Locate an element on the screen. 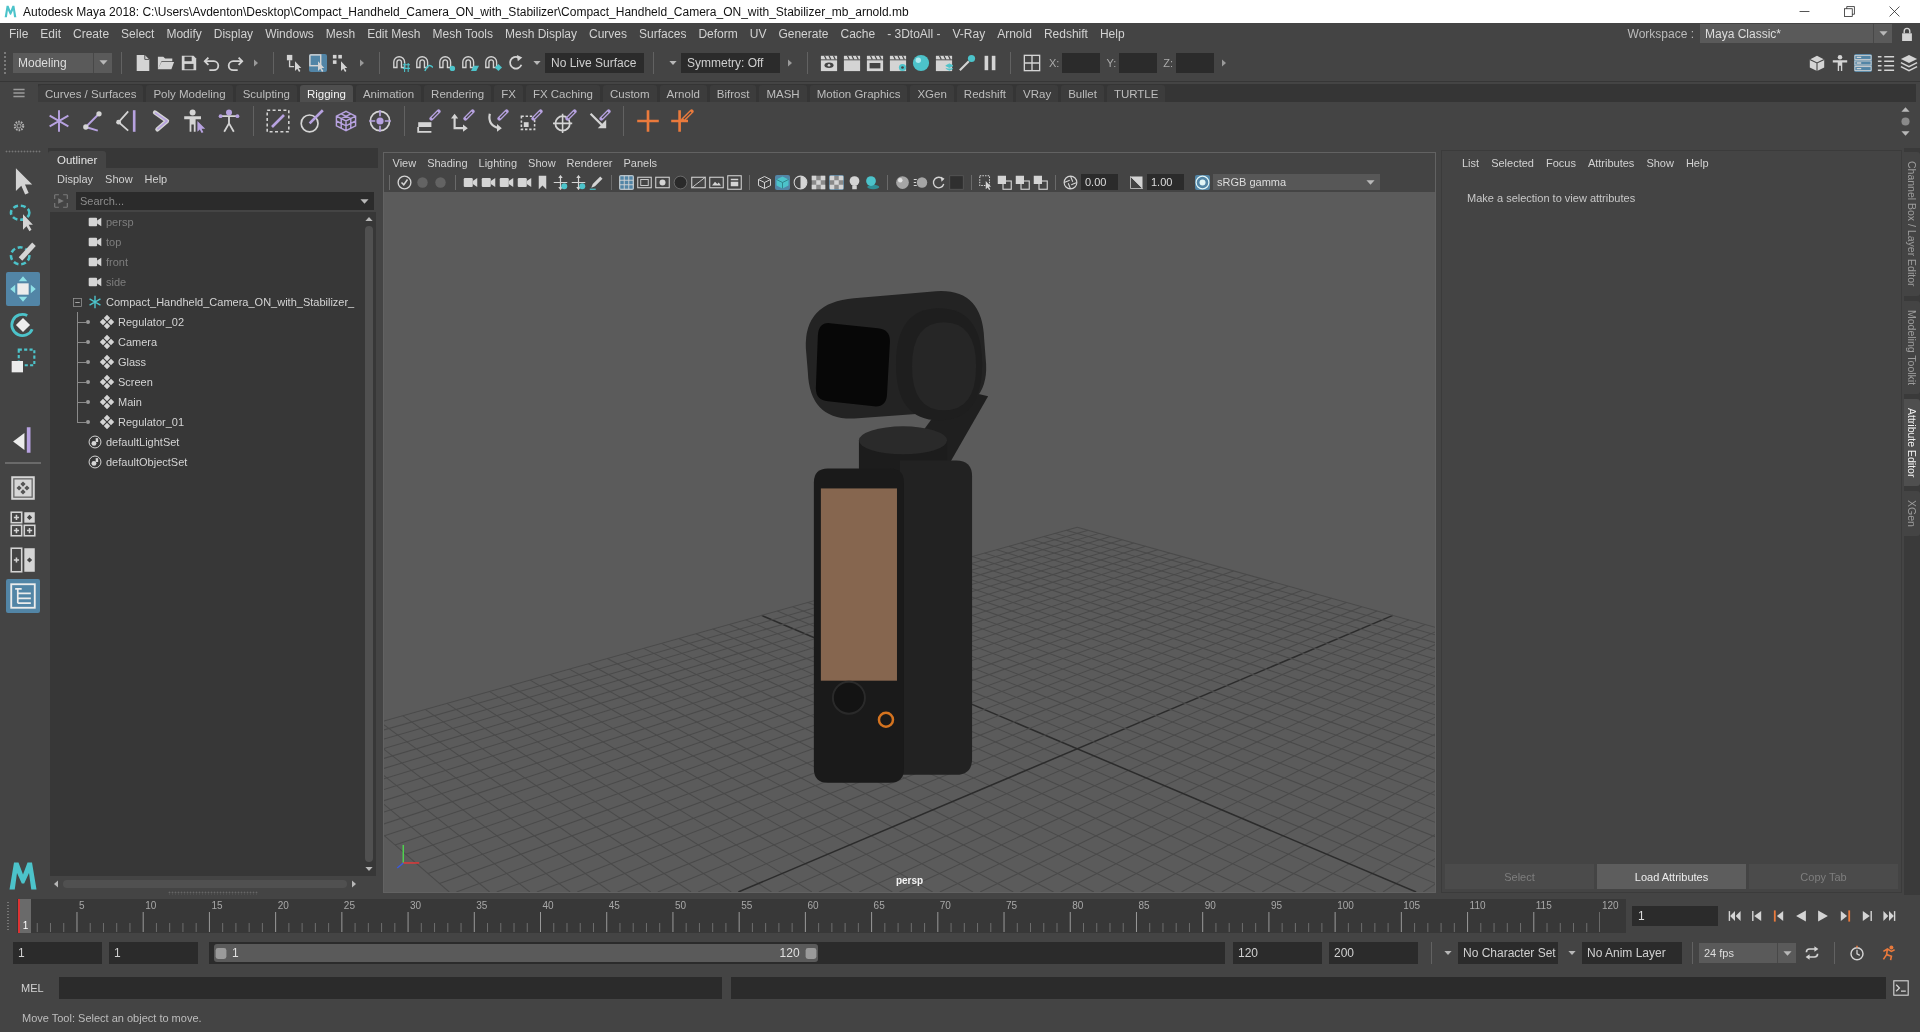 This screenshot has height=1032, width=1920. menu-item: Focus is located at coordinates (1560, 163).